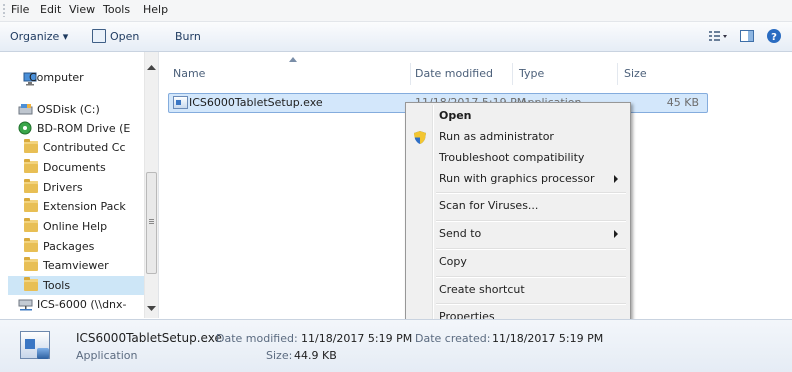  I want to click on network-drive-icon, so click(25, 305).